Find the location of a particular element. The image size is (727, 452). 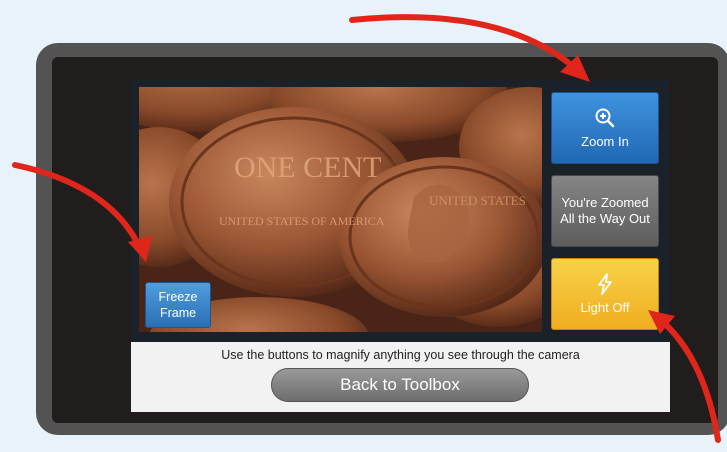

arrowhead-freeze-frame is located at coordinates (140, 249).